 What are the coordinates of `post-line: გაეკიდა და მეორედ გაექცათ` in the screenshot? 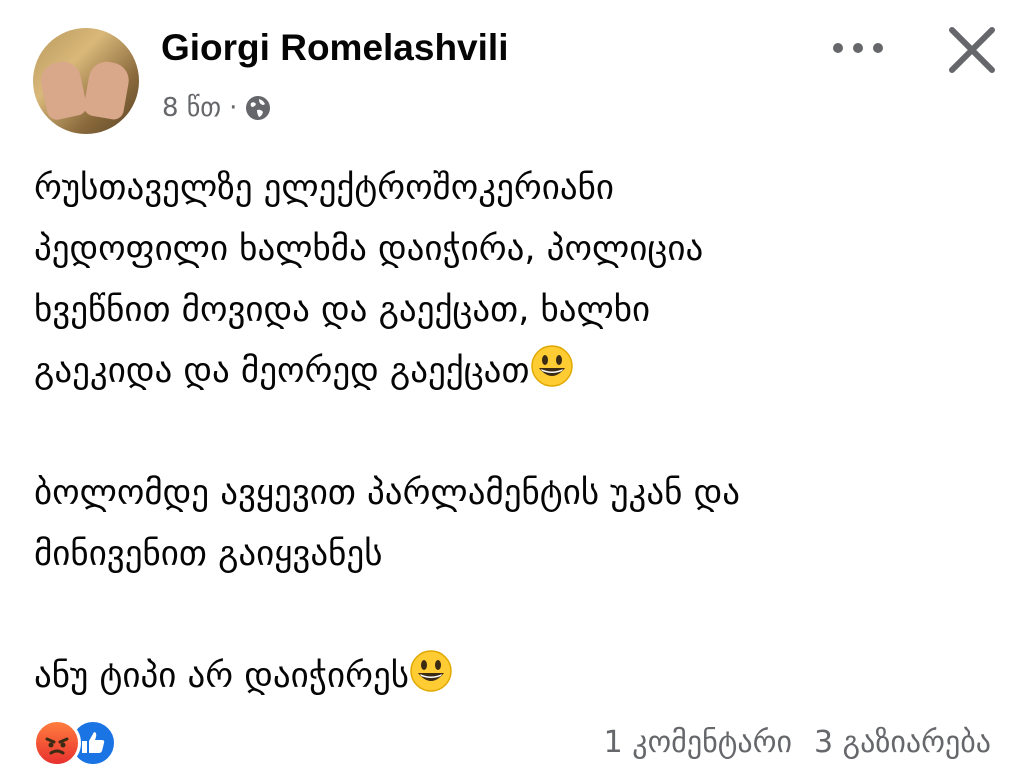 It's located at (514, 371).